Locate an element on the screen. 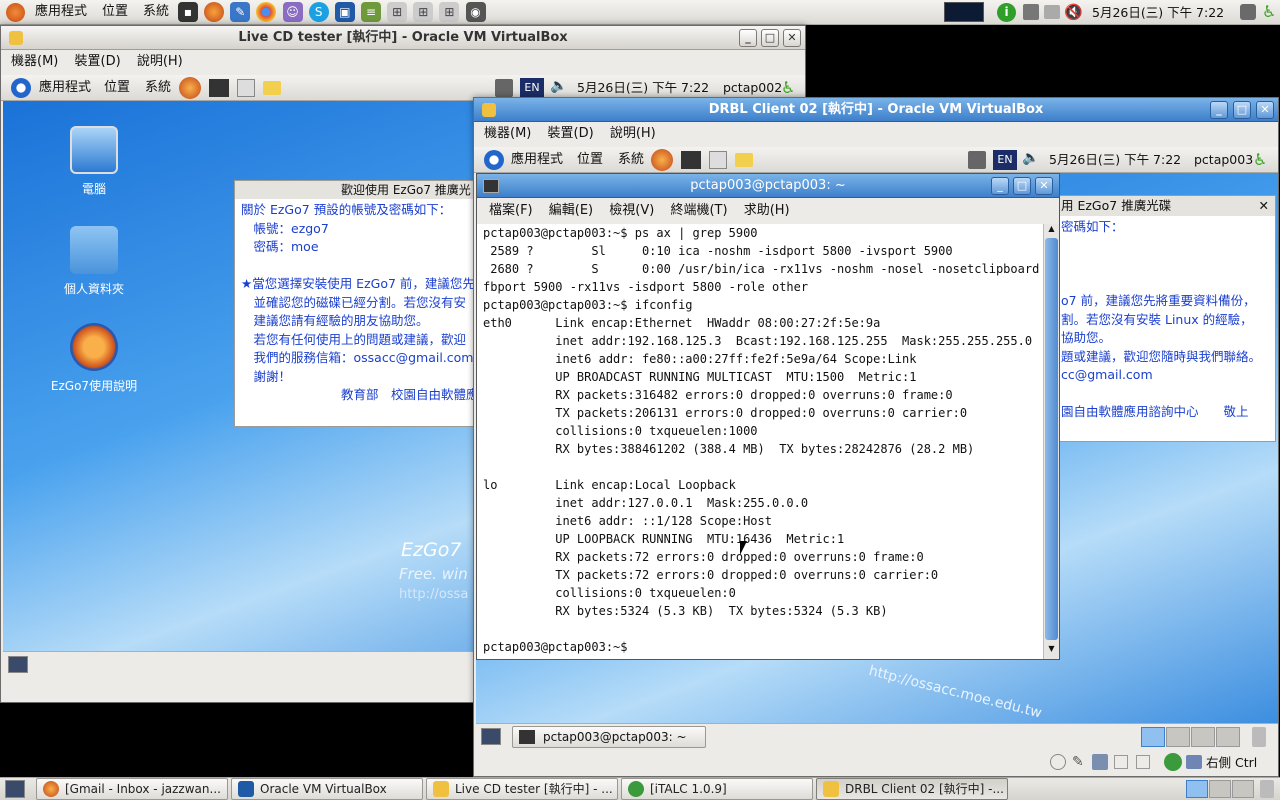 The image size is (1280, 800). clock: 5月26日(三) 下午 7:22 is located at coordinates (1158, 12).